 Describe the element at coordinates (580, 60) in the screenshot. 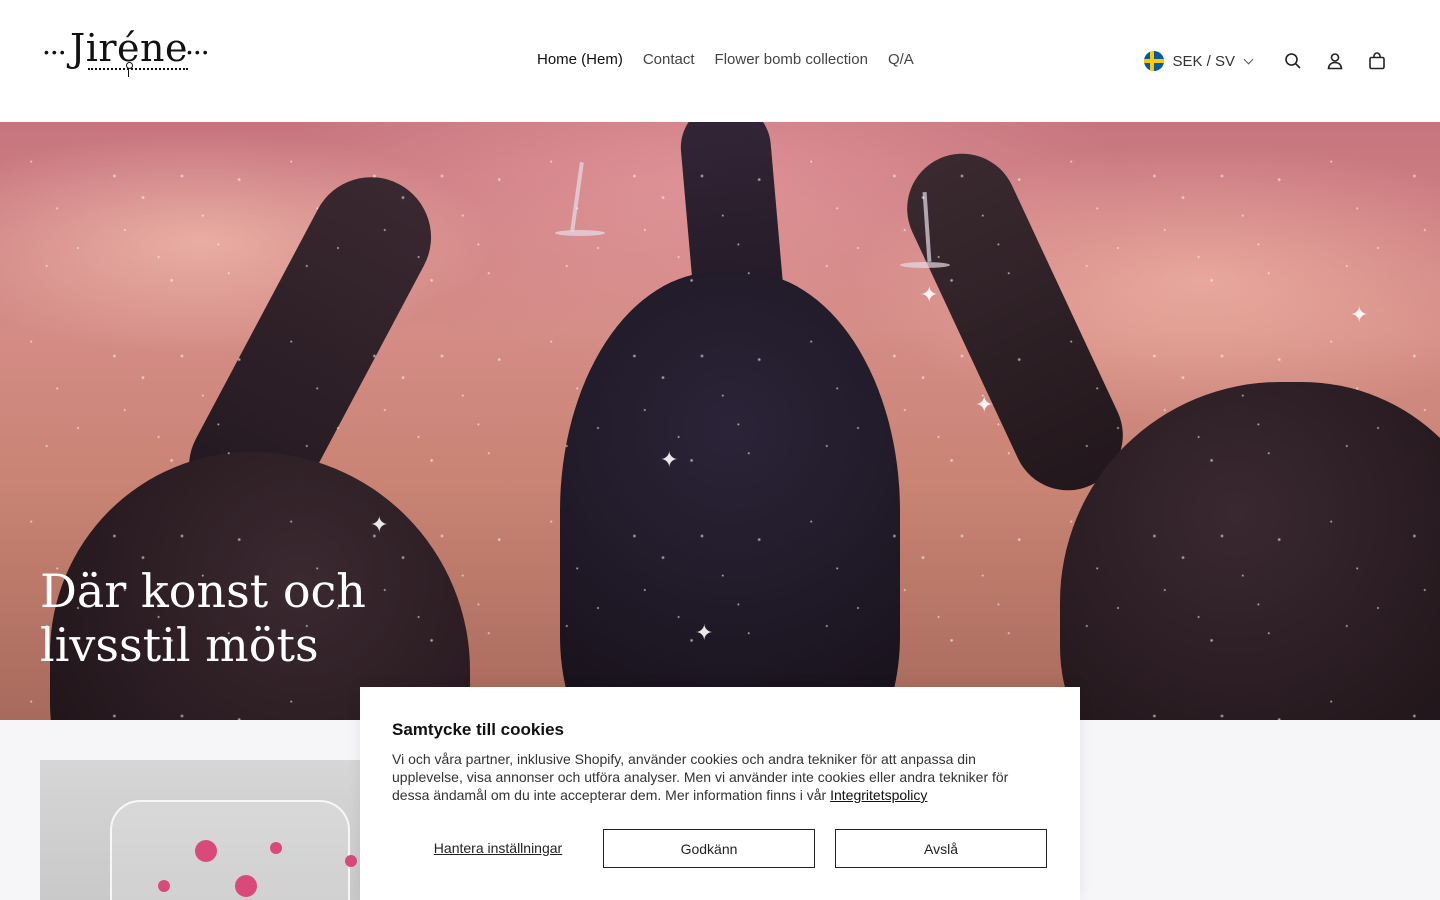

I see `nav-home: Home (Hem)` at that location.